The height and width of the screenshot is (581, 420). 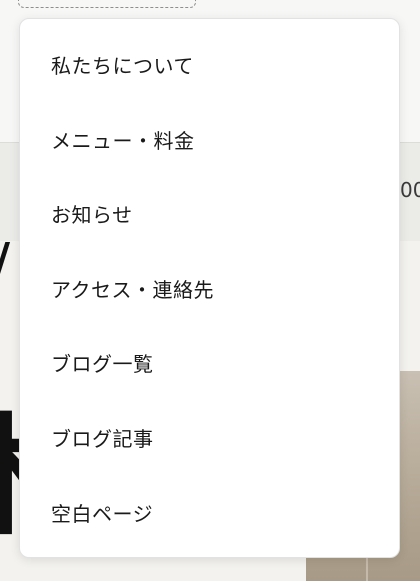 What do you see at coordinates (107, 4) in the screenshot?
I see `dashed-outline-box` at bounding box center [107, 4].